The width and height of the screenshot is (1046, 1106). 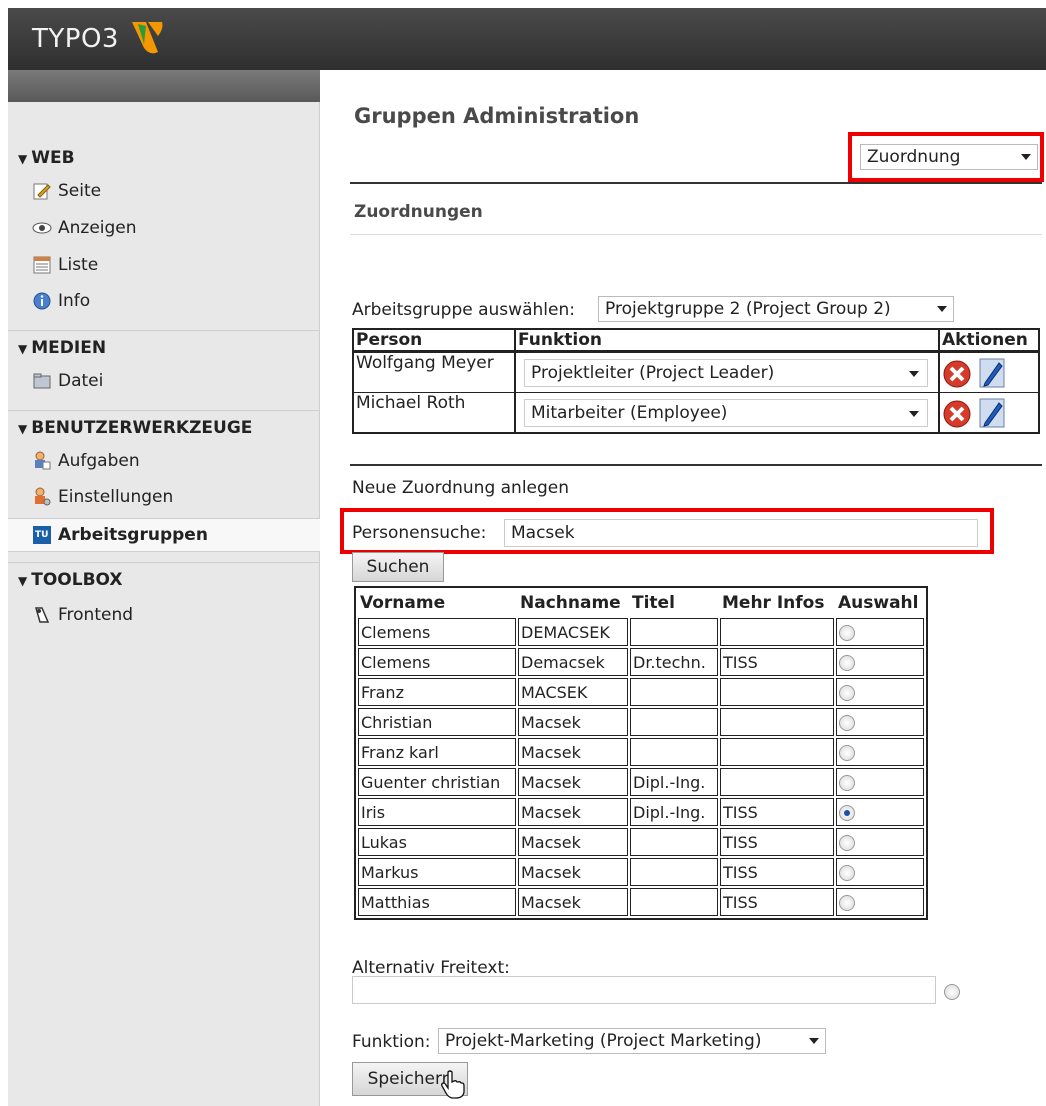 What do you see at coordinates (42, 191) in the screenshot?
I see `page-edit-icon` at bounding box center [42, 191].